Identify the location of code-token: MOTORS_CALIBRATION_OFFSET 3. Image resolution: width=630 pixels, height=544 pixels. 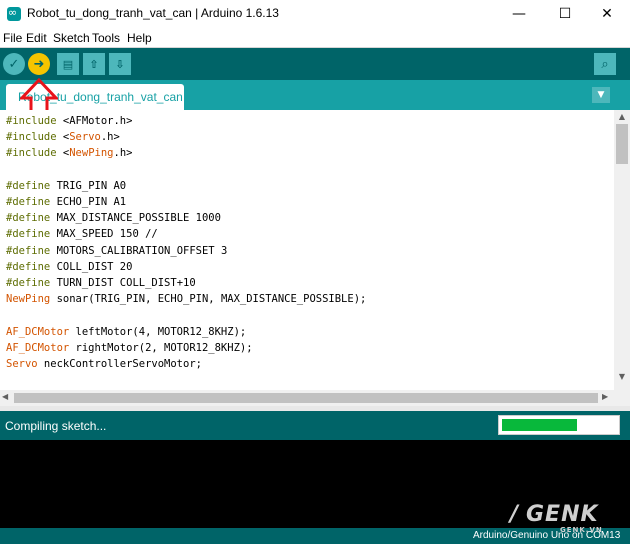
(139, 250).